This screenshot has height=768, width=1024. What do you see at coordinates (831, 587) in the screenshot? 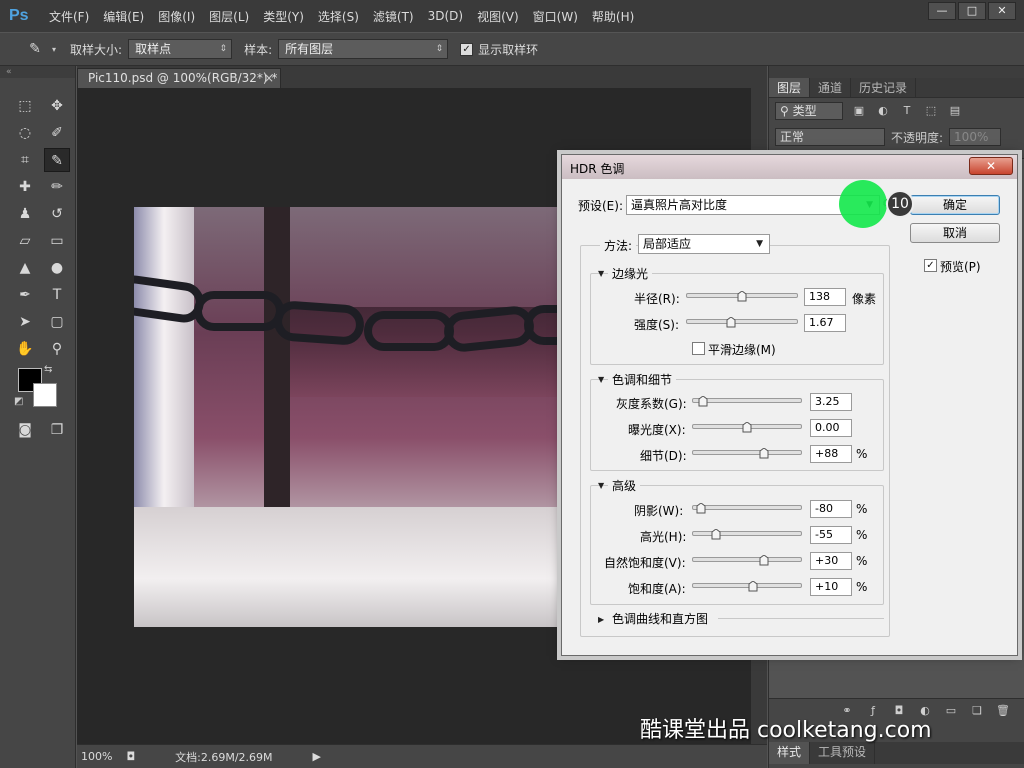
I see `saturation-input: +10` at bounding box center [831, 587].